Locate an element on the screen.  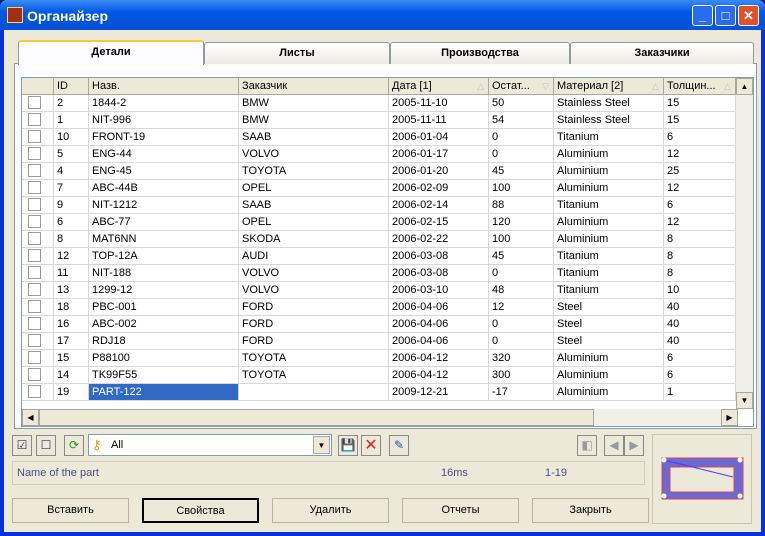
table-cell: -17 is located at coordinates (521, 392).